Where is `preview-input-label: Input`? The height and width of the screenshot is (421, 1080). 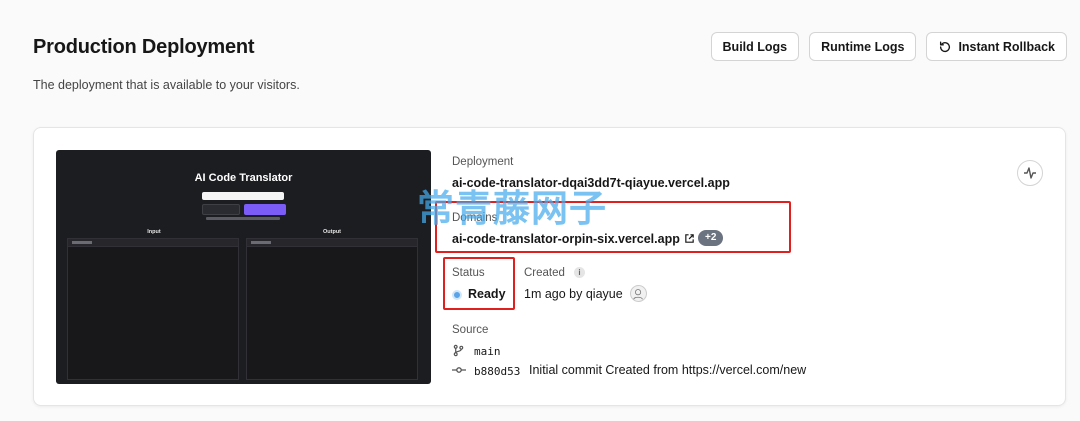
preview-input-label: Input is located at coordinates (154, 232).